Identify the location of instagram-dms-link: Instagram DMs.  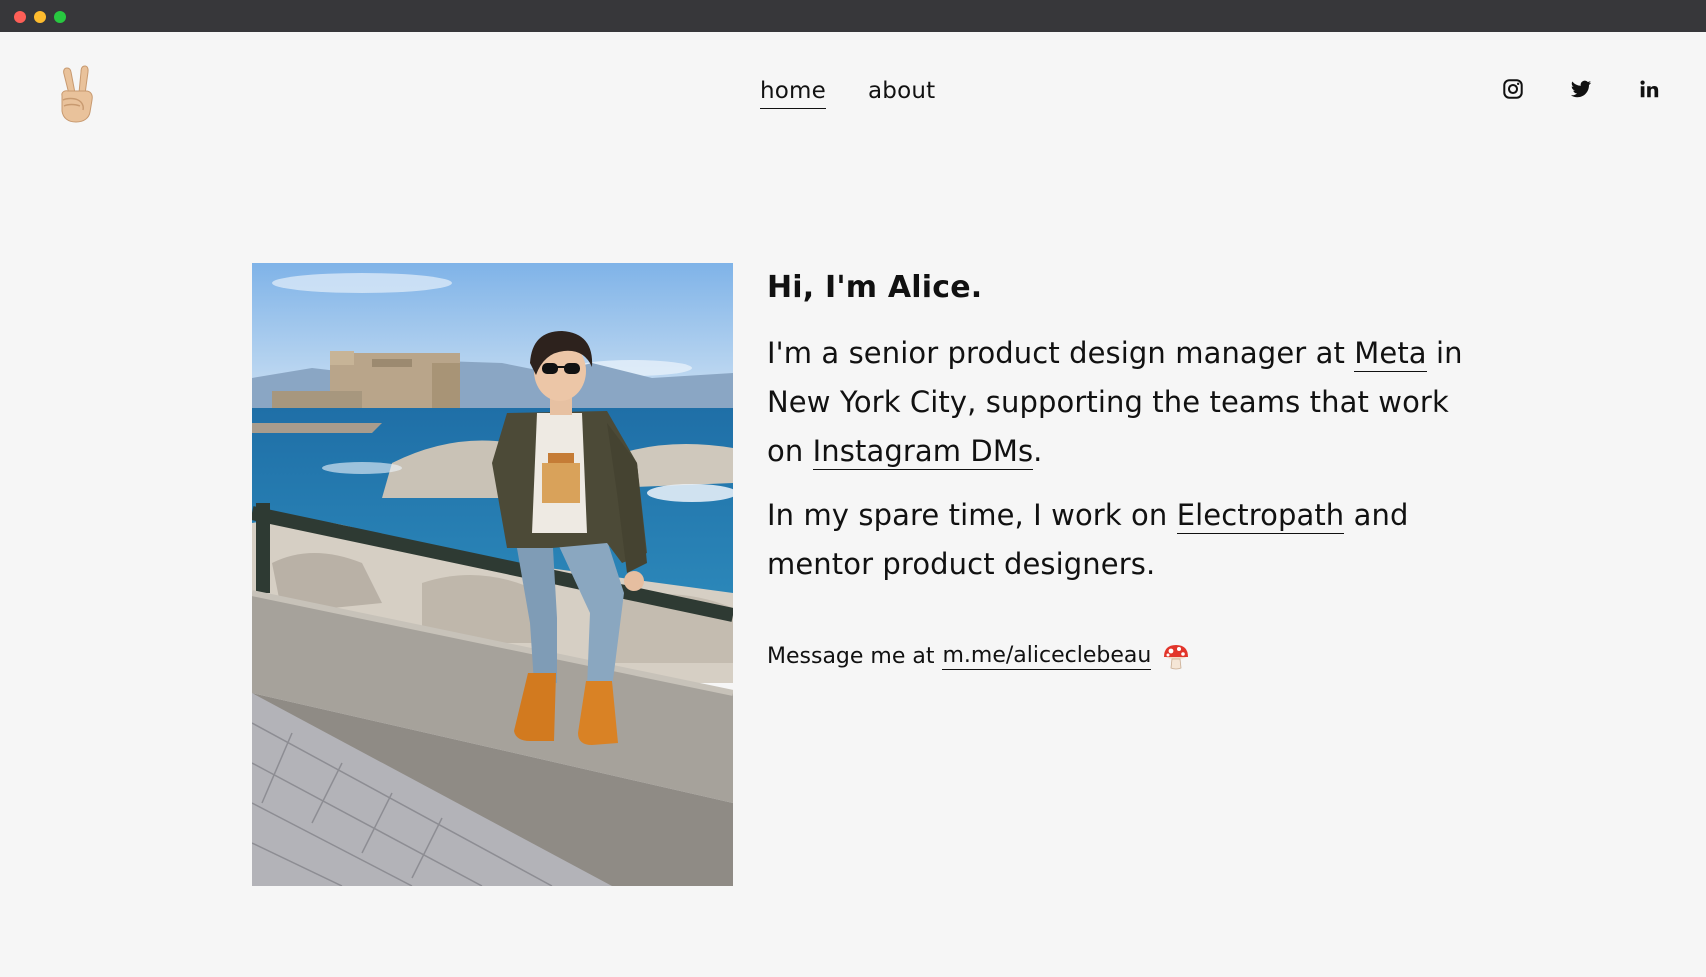
(923, 452).